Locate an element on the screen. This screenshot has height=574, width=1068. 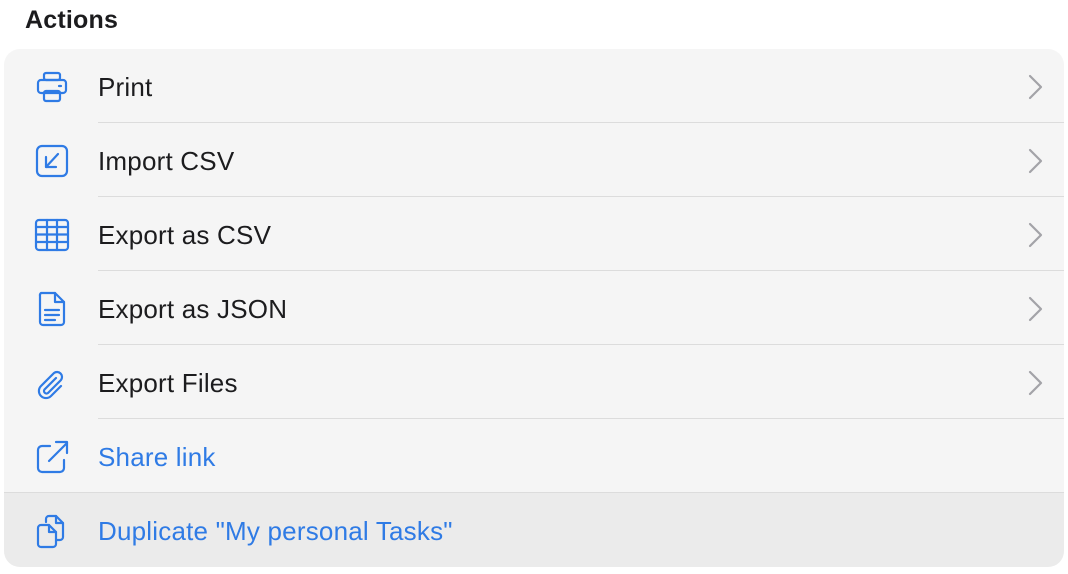
action-label: Export as CSV is located at coordinates (185, 235).